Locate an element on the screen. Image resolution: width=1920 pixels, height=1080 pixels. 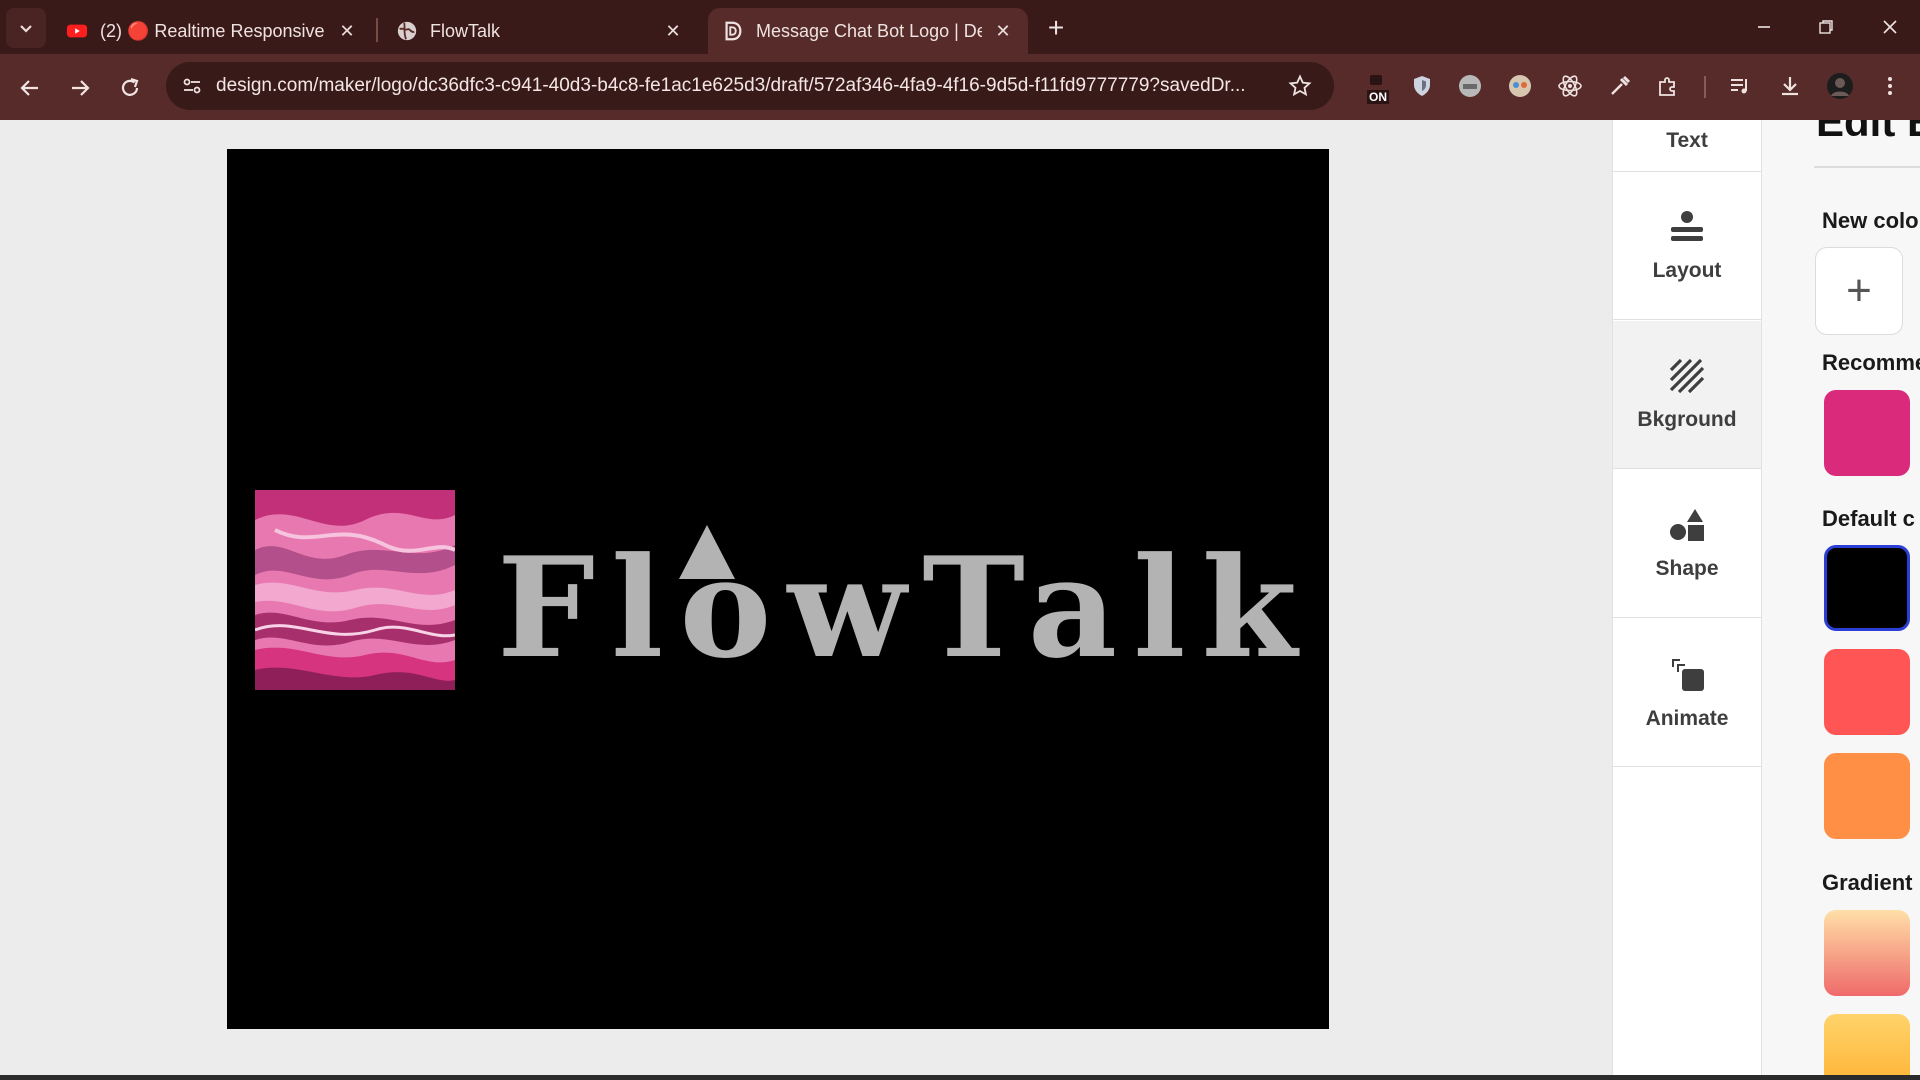
tab-youtube: (2) 🔴 Realtime Responsive Cha ✕ is located at coordinates (212, 31).